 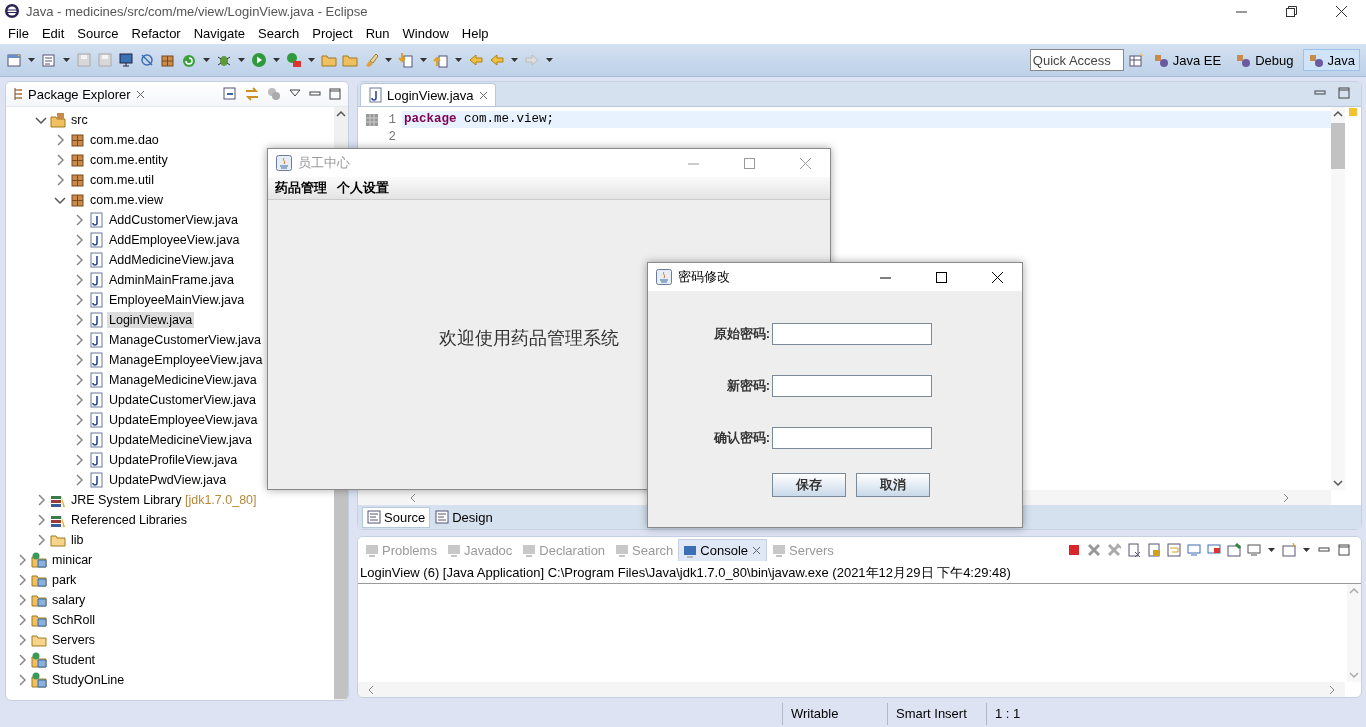 I want to click on monitor-icon, so click(x=126, y=60).